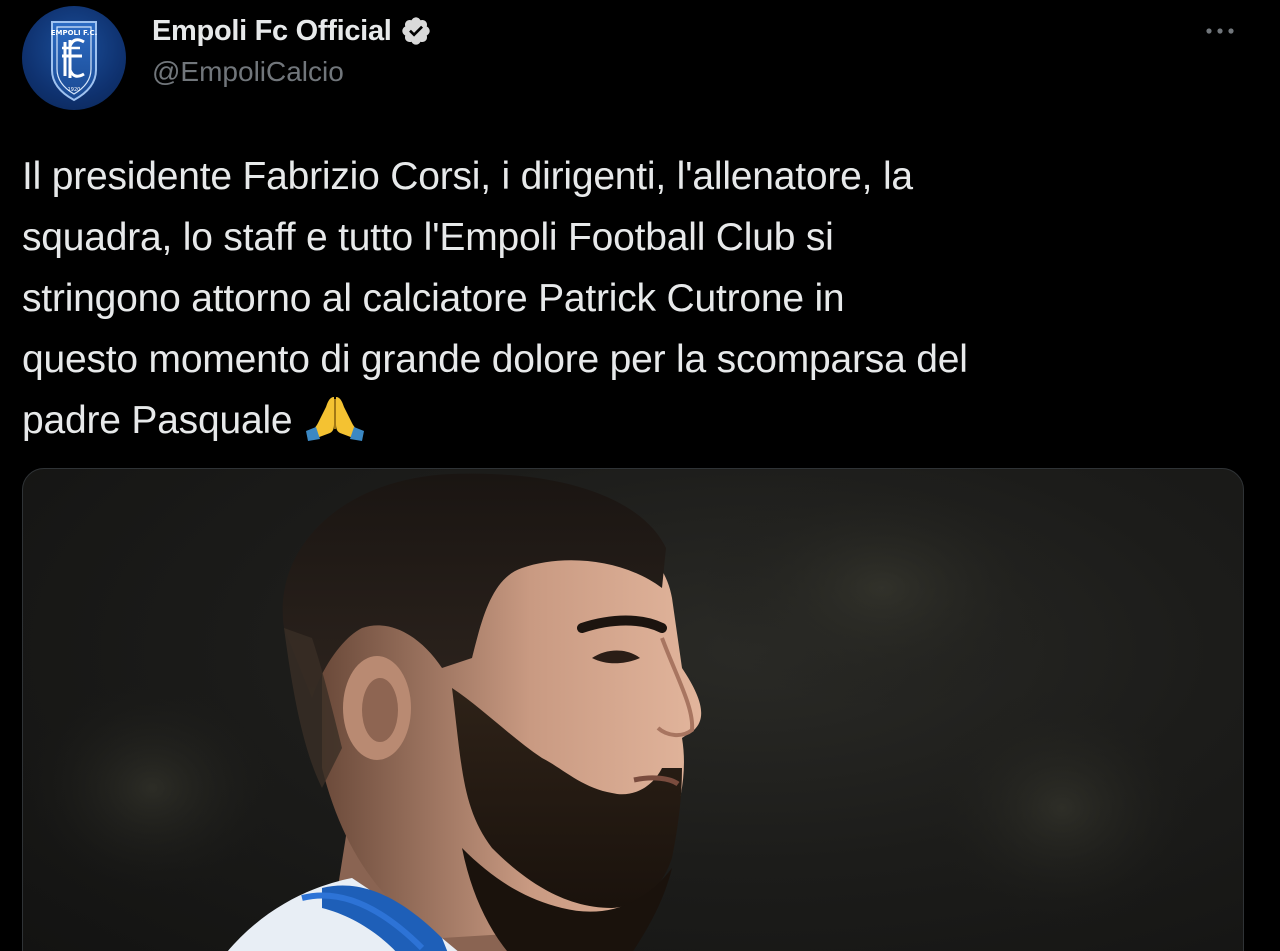  What do you see at coordinates (335, 417) in the screenshot?
I see `folded-hands-icon` at bounding box center [335, 417].